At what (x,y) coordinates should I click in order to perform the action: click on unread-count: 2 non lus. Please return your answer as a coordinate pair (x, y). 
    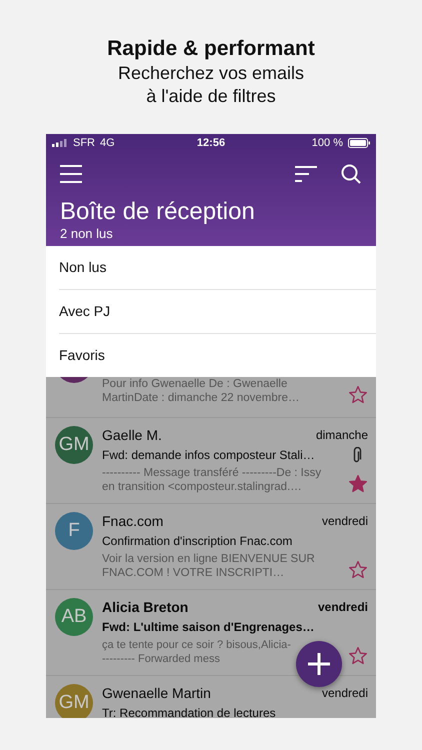
    Looking at the image, I should click on (86, 234).